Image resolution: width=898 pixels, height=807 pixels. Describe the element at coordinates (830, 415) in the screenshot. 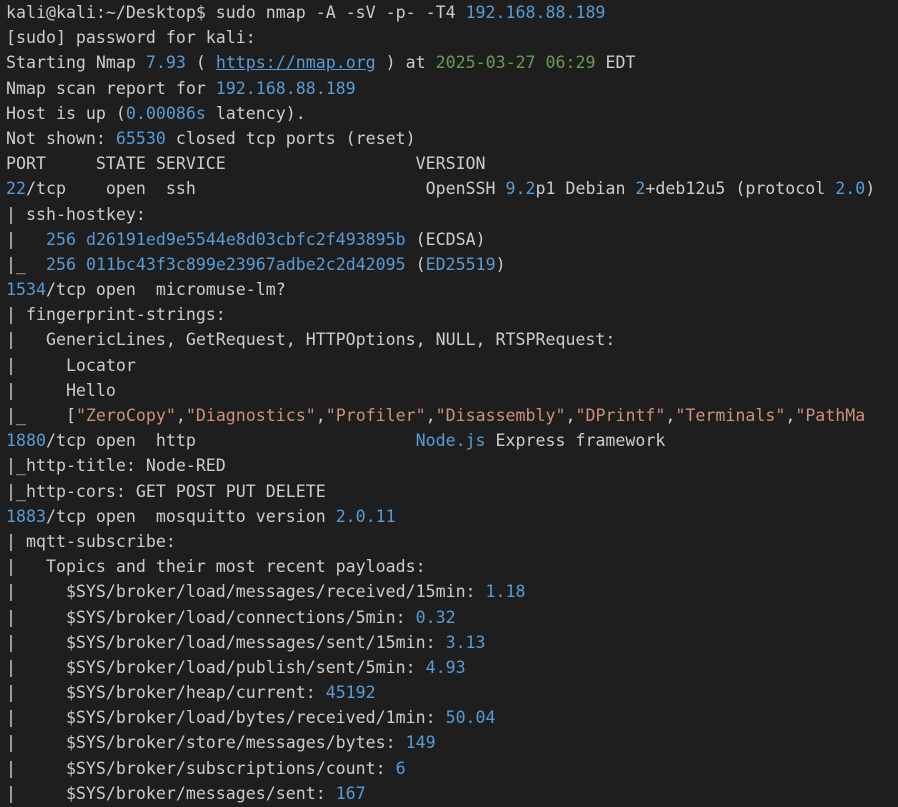

I see `terminal-text-segment: "PathMa` at that location.